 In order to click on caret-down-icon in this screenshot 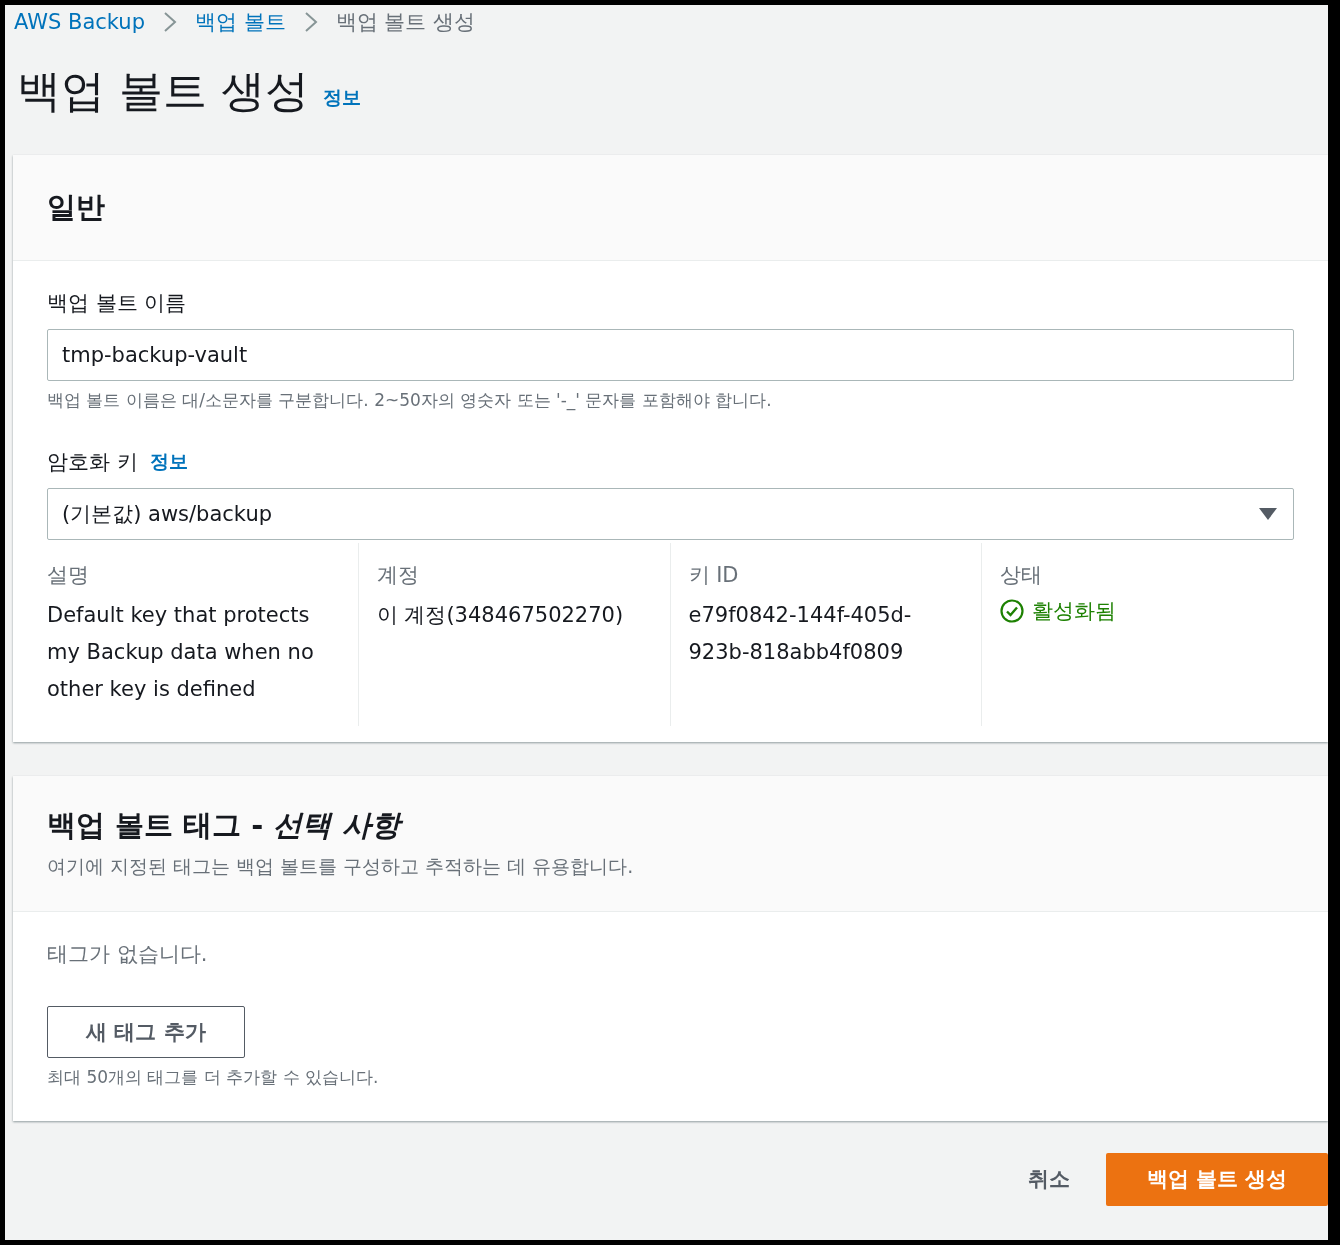, I will do `click(1268, 514)`.